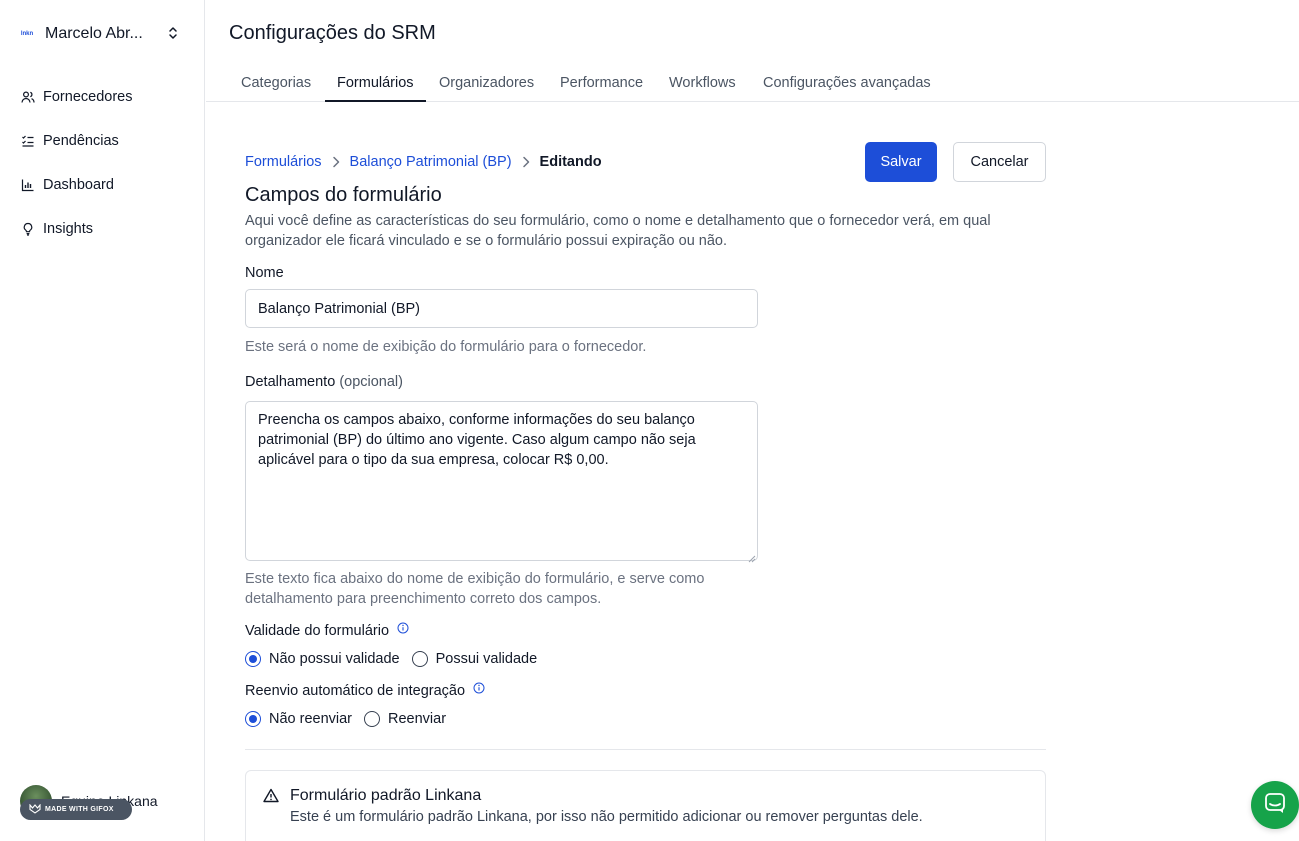 The height and width of the screenshot is (841, 1299). I want to click on tab-organizadores: Organizadores, so click(486, 85).